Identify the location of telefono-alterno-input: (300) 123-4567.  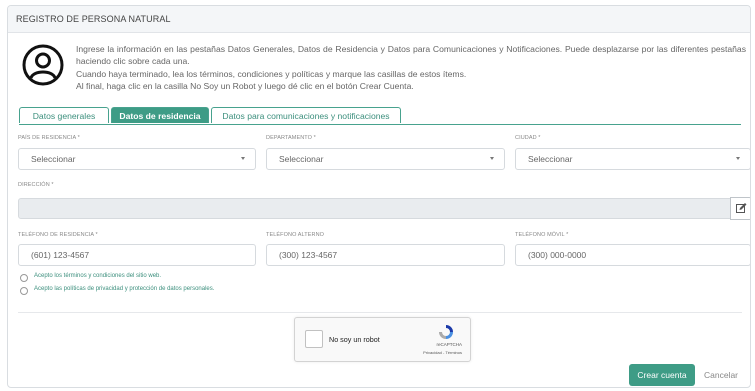
(385, 255).